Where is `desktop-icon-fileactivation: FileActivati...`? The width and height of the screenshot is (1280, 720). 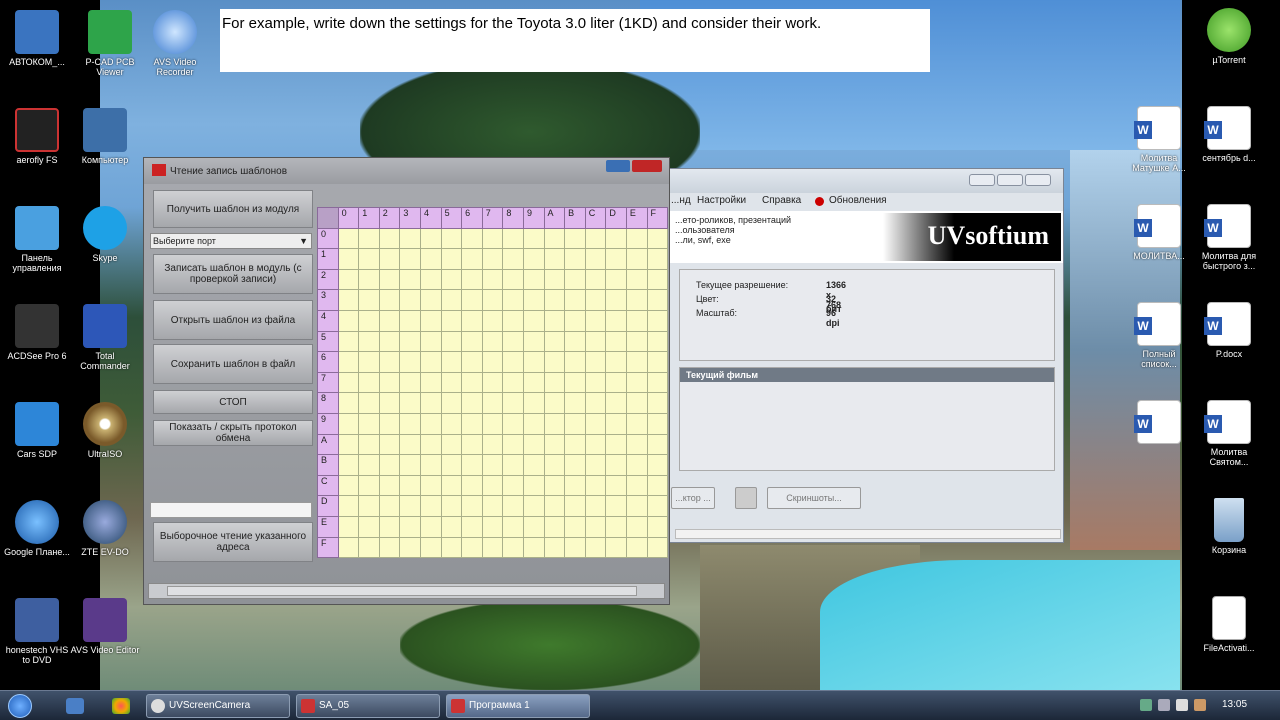
desktop-icon-fileactivation: FileActivati... is located at coordinates (1229, 624).